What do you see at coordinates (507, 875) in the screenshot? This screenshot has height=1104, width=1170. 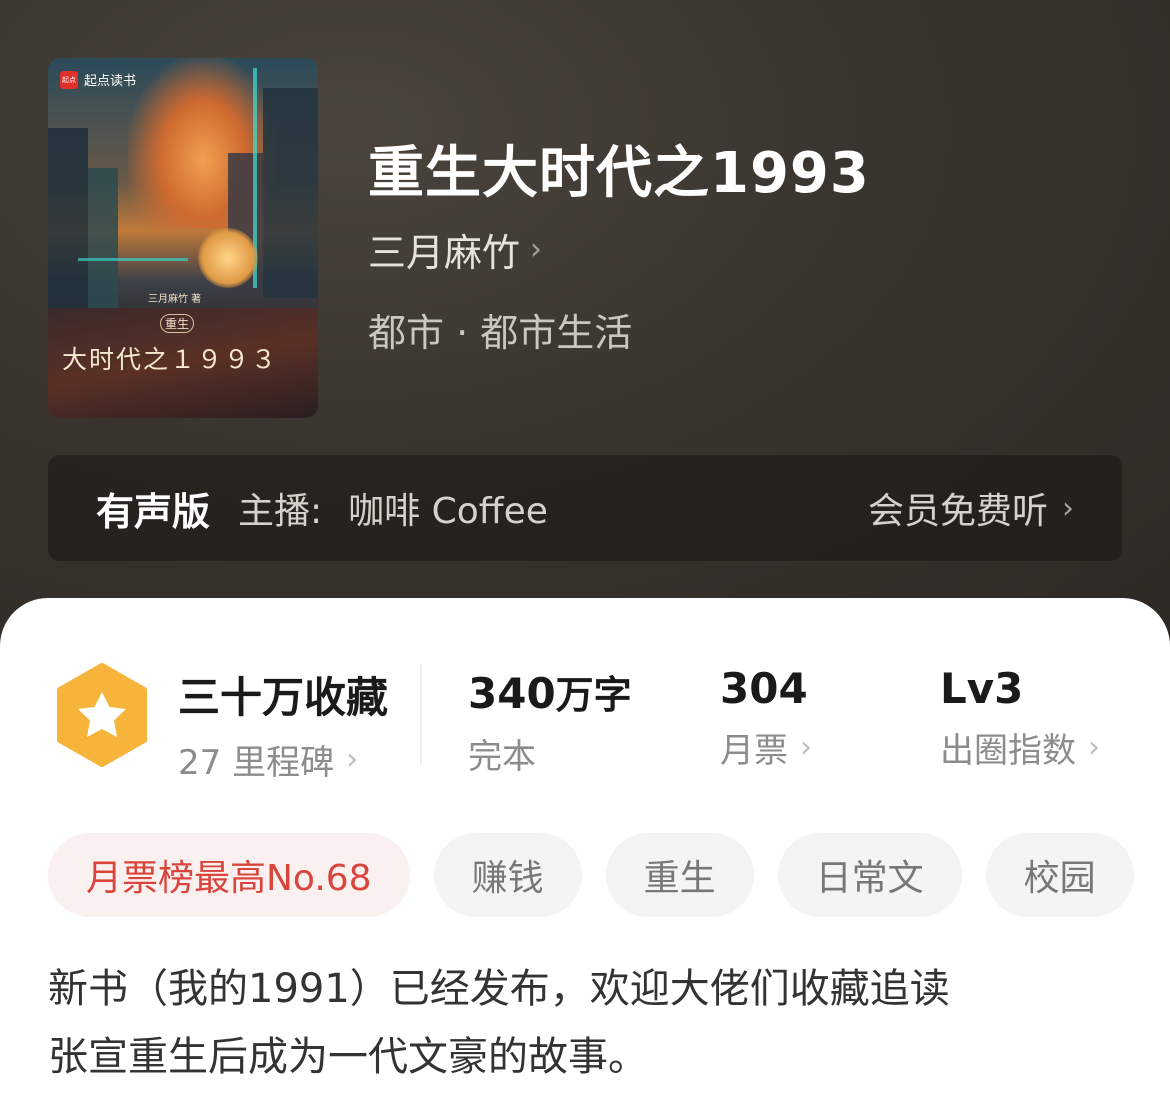 I see `tag-item: 赚钱` at bounding box center [507, 875].